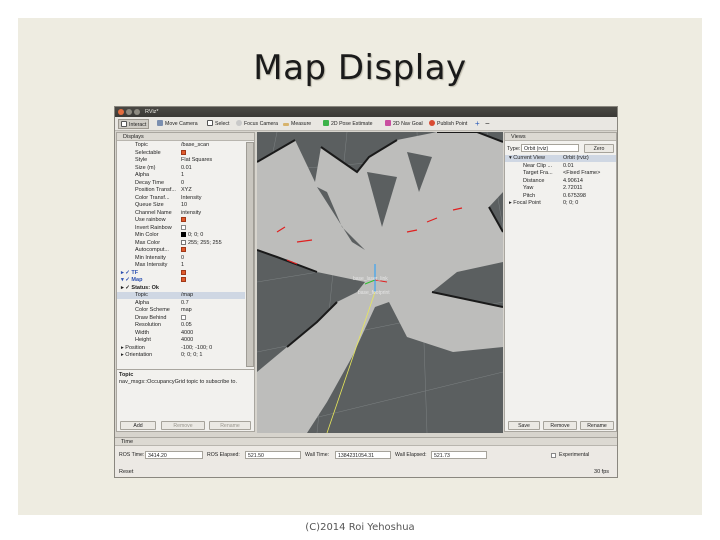  Describe the element at coordinates (181, 340) in the screenshot. I see `property-row: Height 4000` at that location.